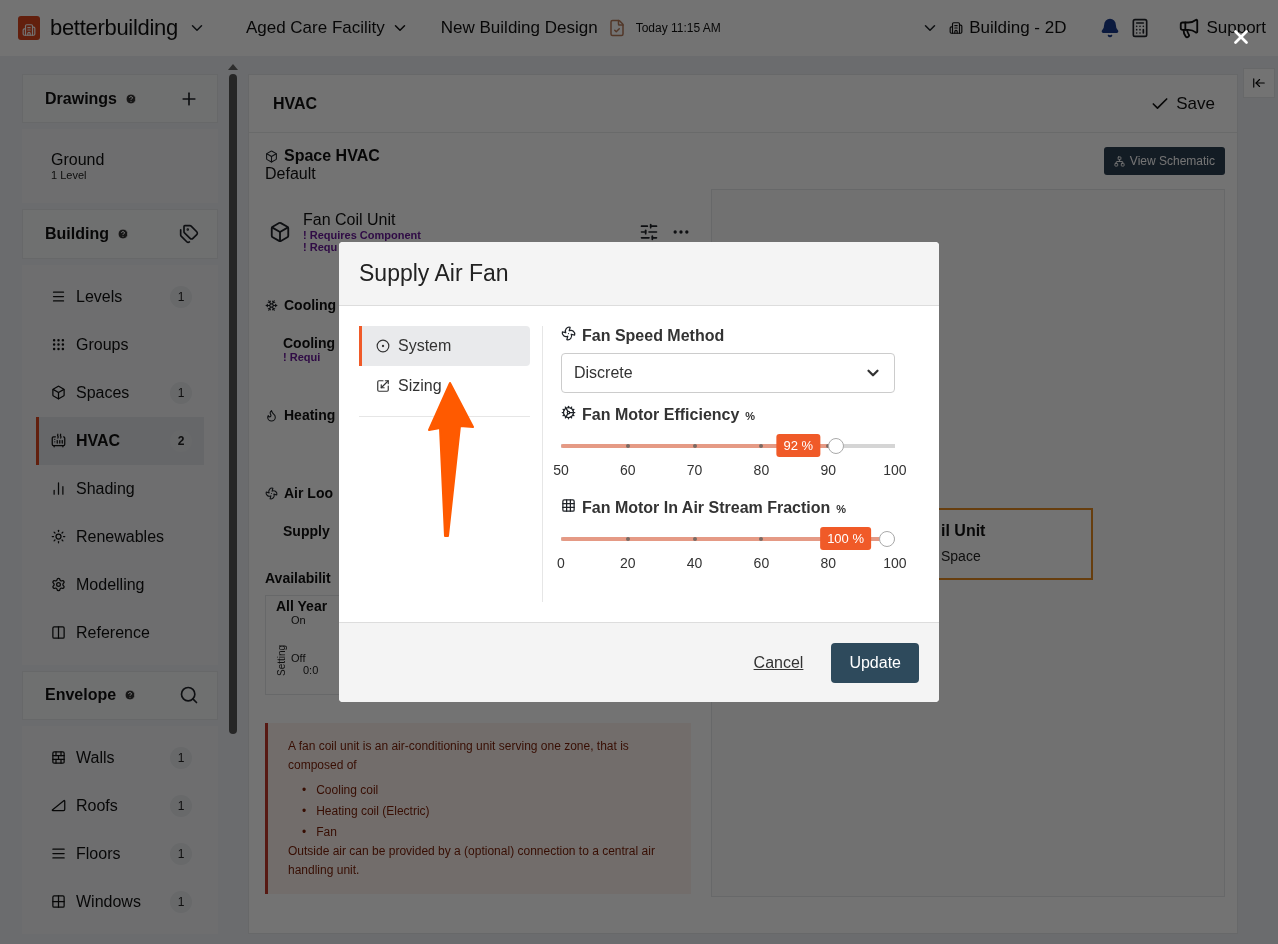  Describe the element at coordinates (459, 756) in the screenshot. I see `info-text: A fan coil unit is an air-conditioning unit serving one zone, that is composed of` at that location.